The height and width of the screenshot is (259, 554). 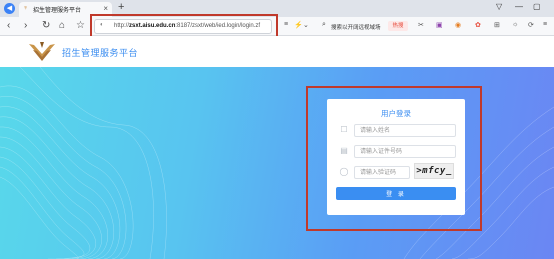 I want to click on cut-icon: ✂, so click(x=421, y=25).